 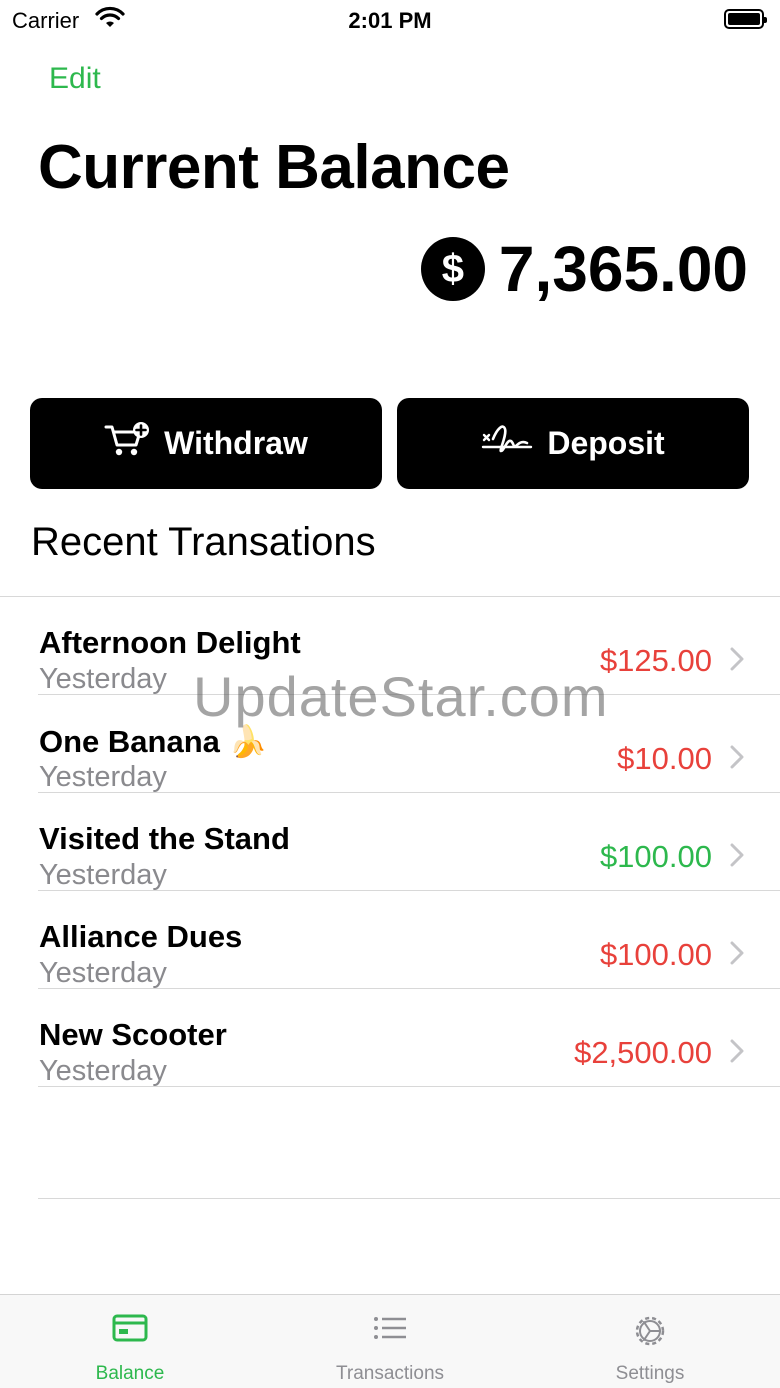 What do you see at coordinates (141, 936) in the screenshot?
I see `transaction-name: Alliance Dues` at bounding box center [141, 936].